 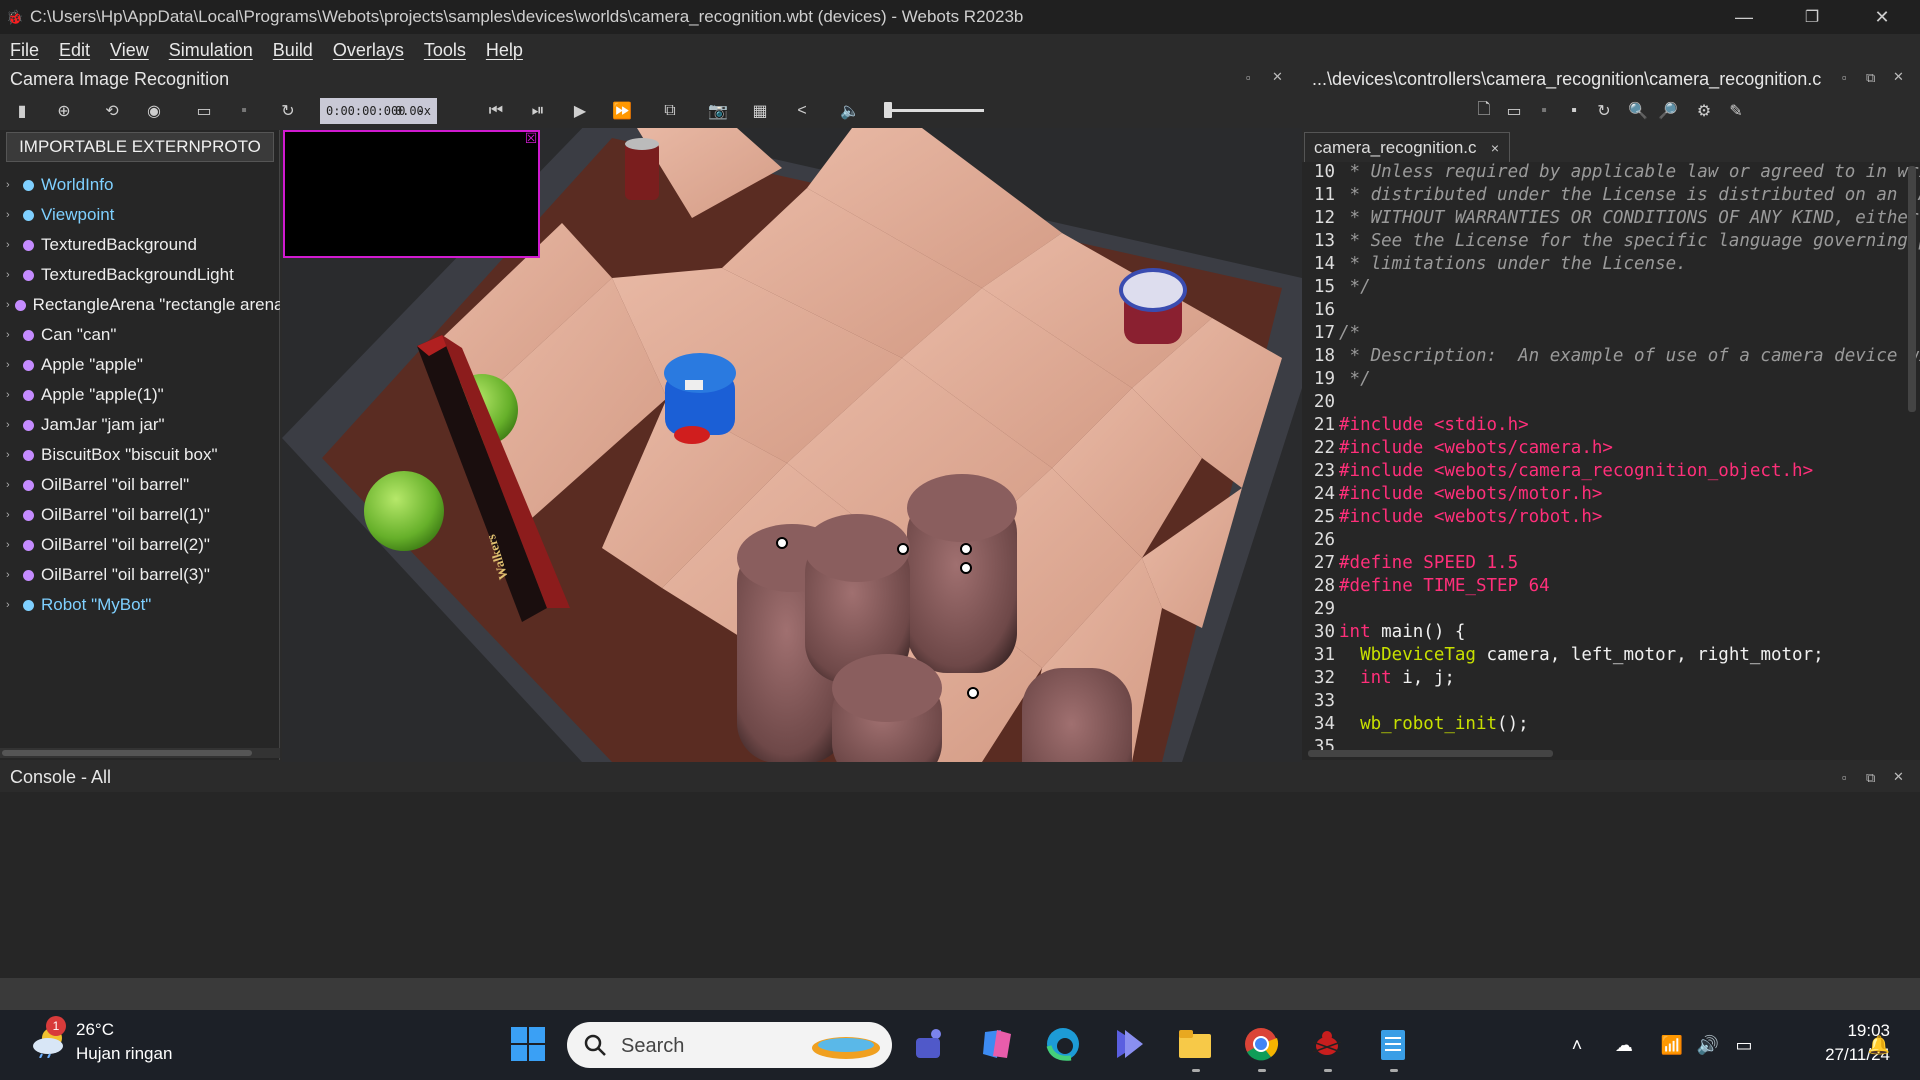 I want to click on panel-float-icon: ▫, so click(x=1248, y=77).